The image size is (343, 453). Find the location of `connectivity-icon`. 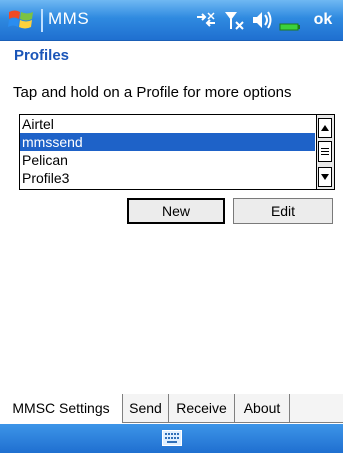

connectivity-icon is located at coordinates (206, 20).